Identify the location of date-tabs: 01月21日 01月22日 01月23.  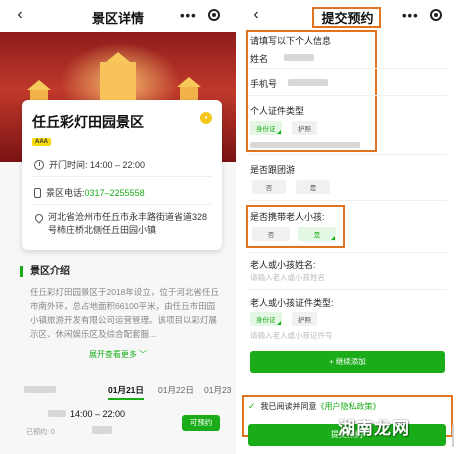
(118, 389).